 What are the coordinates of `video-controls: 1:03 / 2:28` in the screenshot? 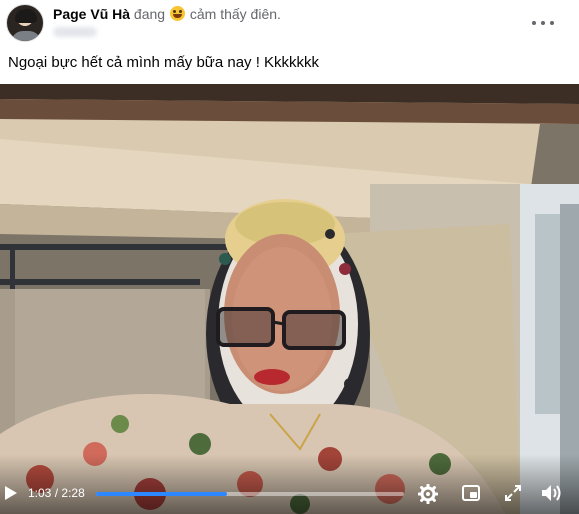 It's located at (289, 484).